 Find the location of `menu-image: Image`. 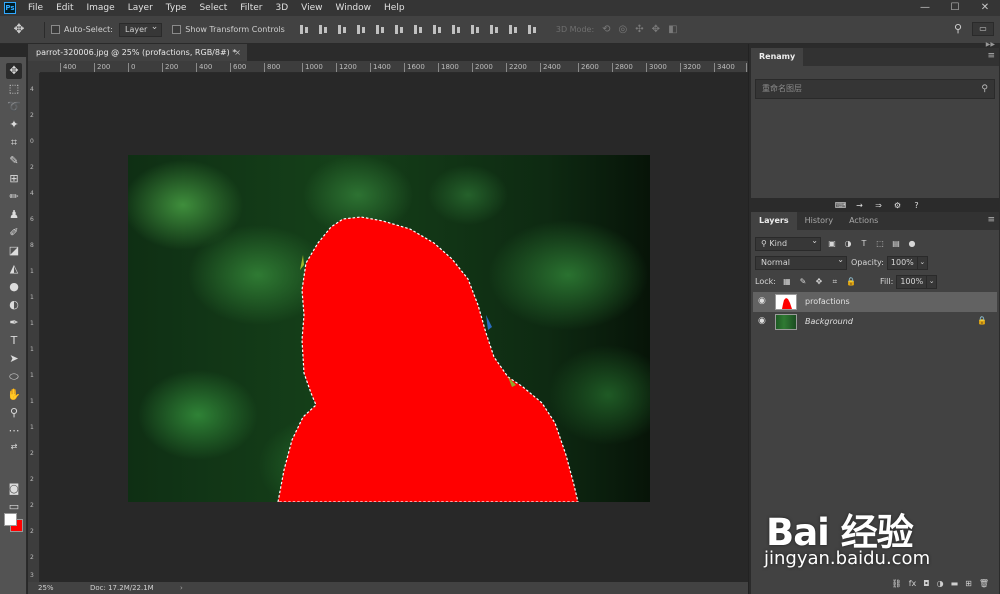

menu-image: Image is located at coordinates (101, 8).